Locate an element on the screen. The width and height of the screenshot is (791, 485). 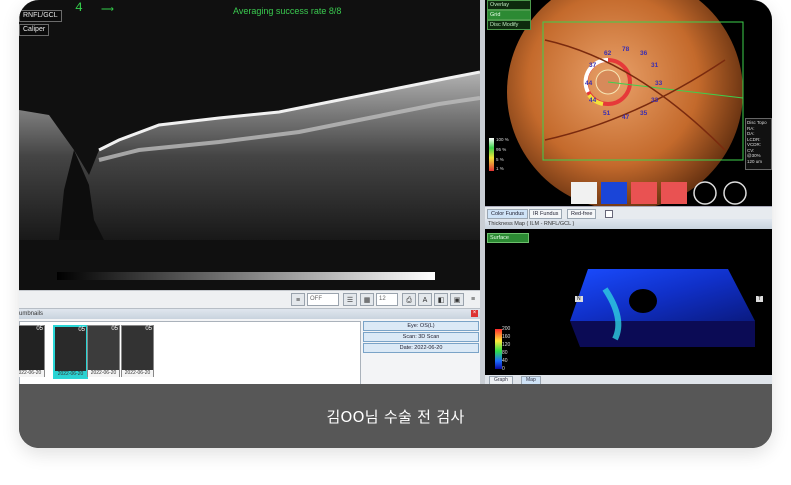
scale-value: 0 is located at coordinates (503, 369).